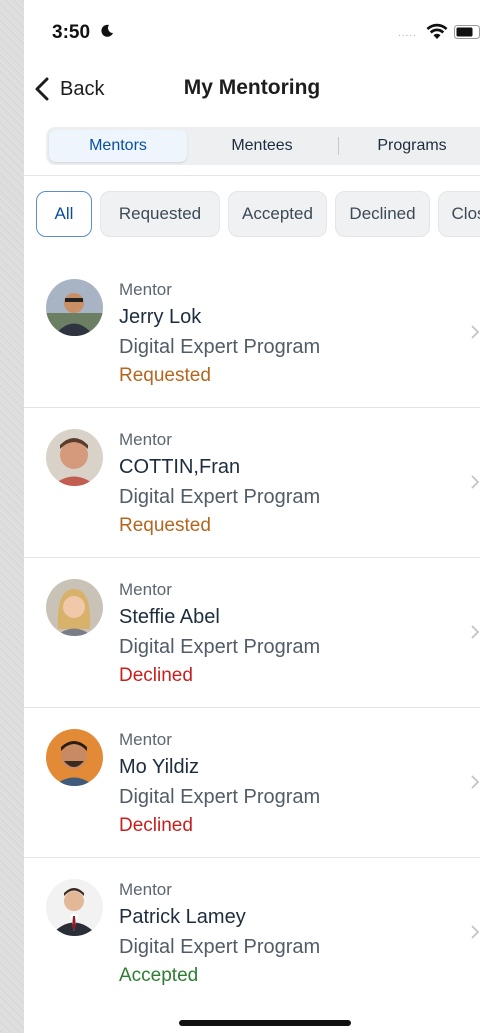 The width and height of the screenshot is (480, 1033). I want to click on mentor-name: Steffie Abel, so click(169, 617).